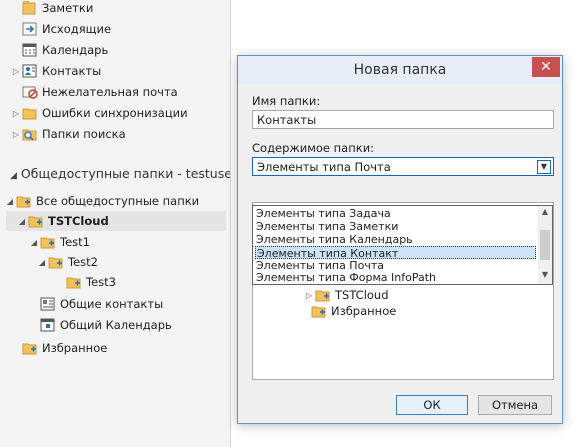  What do you see at coordinates (515, 405) in the screenshot?
I see `cancel-button: Отмена` at bounding box center [515, 405].